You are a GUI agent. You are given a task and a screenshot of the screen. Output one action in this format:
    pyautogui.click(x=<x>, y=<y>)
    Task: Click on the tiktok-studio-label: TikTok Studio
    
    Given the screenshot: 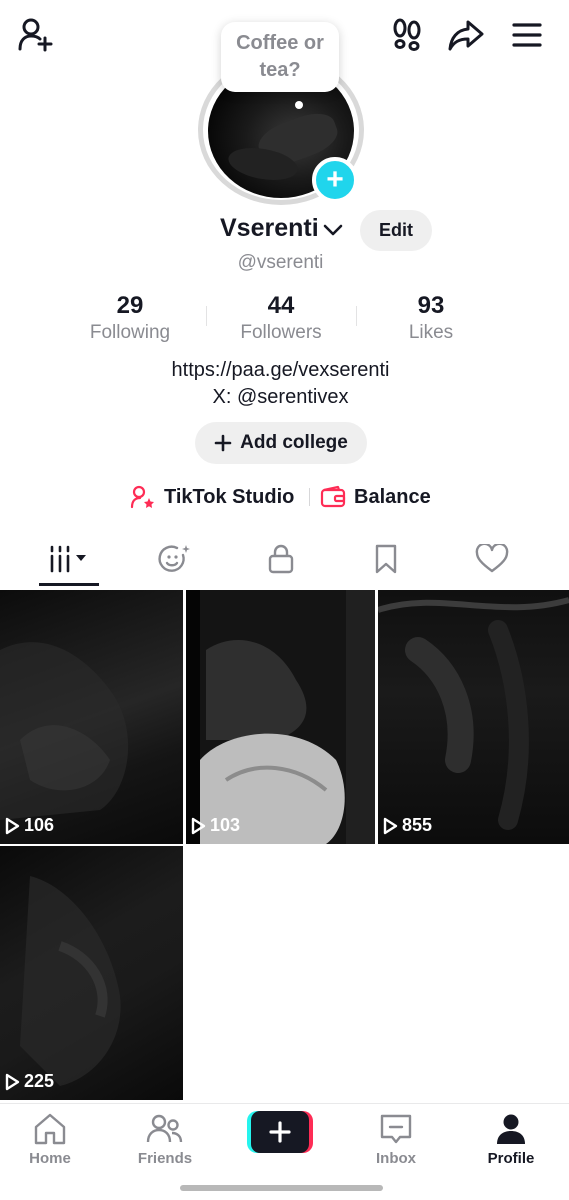 What is the action you would take?
    pyautogui.click(x=229, y=496)
    